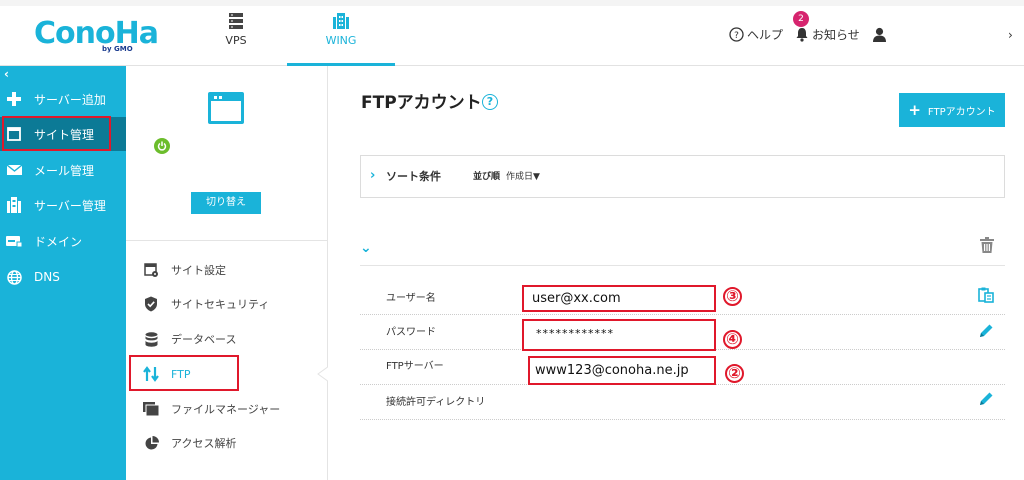  What do you see at coordinates (226, 108) in the screenshot?
I see `site-thumbnail-icon` at bounding box center [226, 108].